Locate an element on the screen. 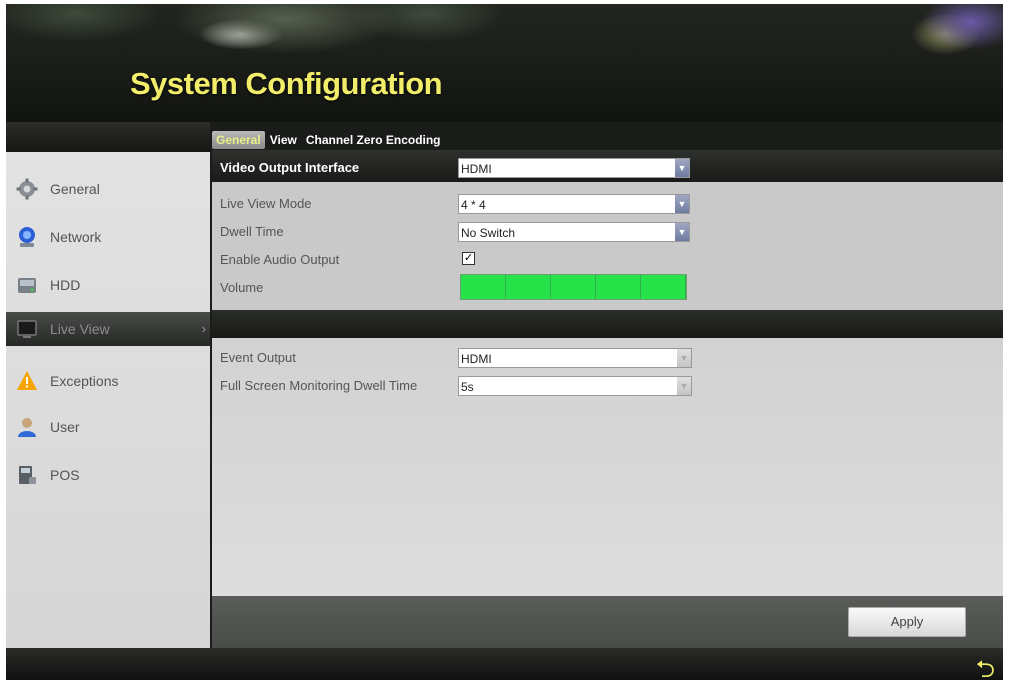  sidebar-item-user: User is located at coordinates (108, 427).